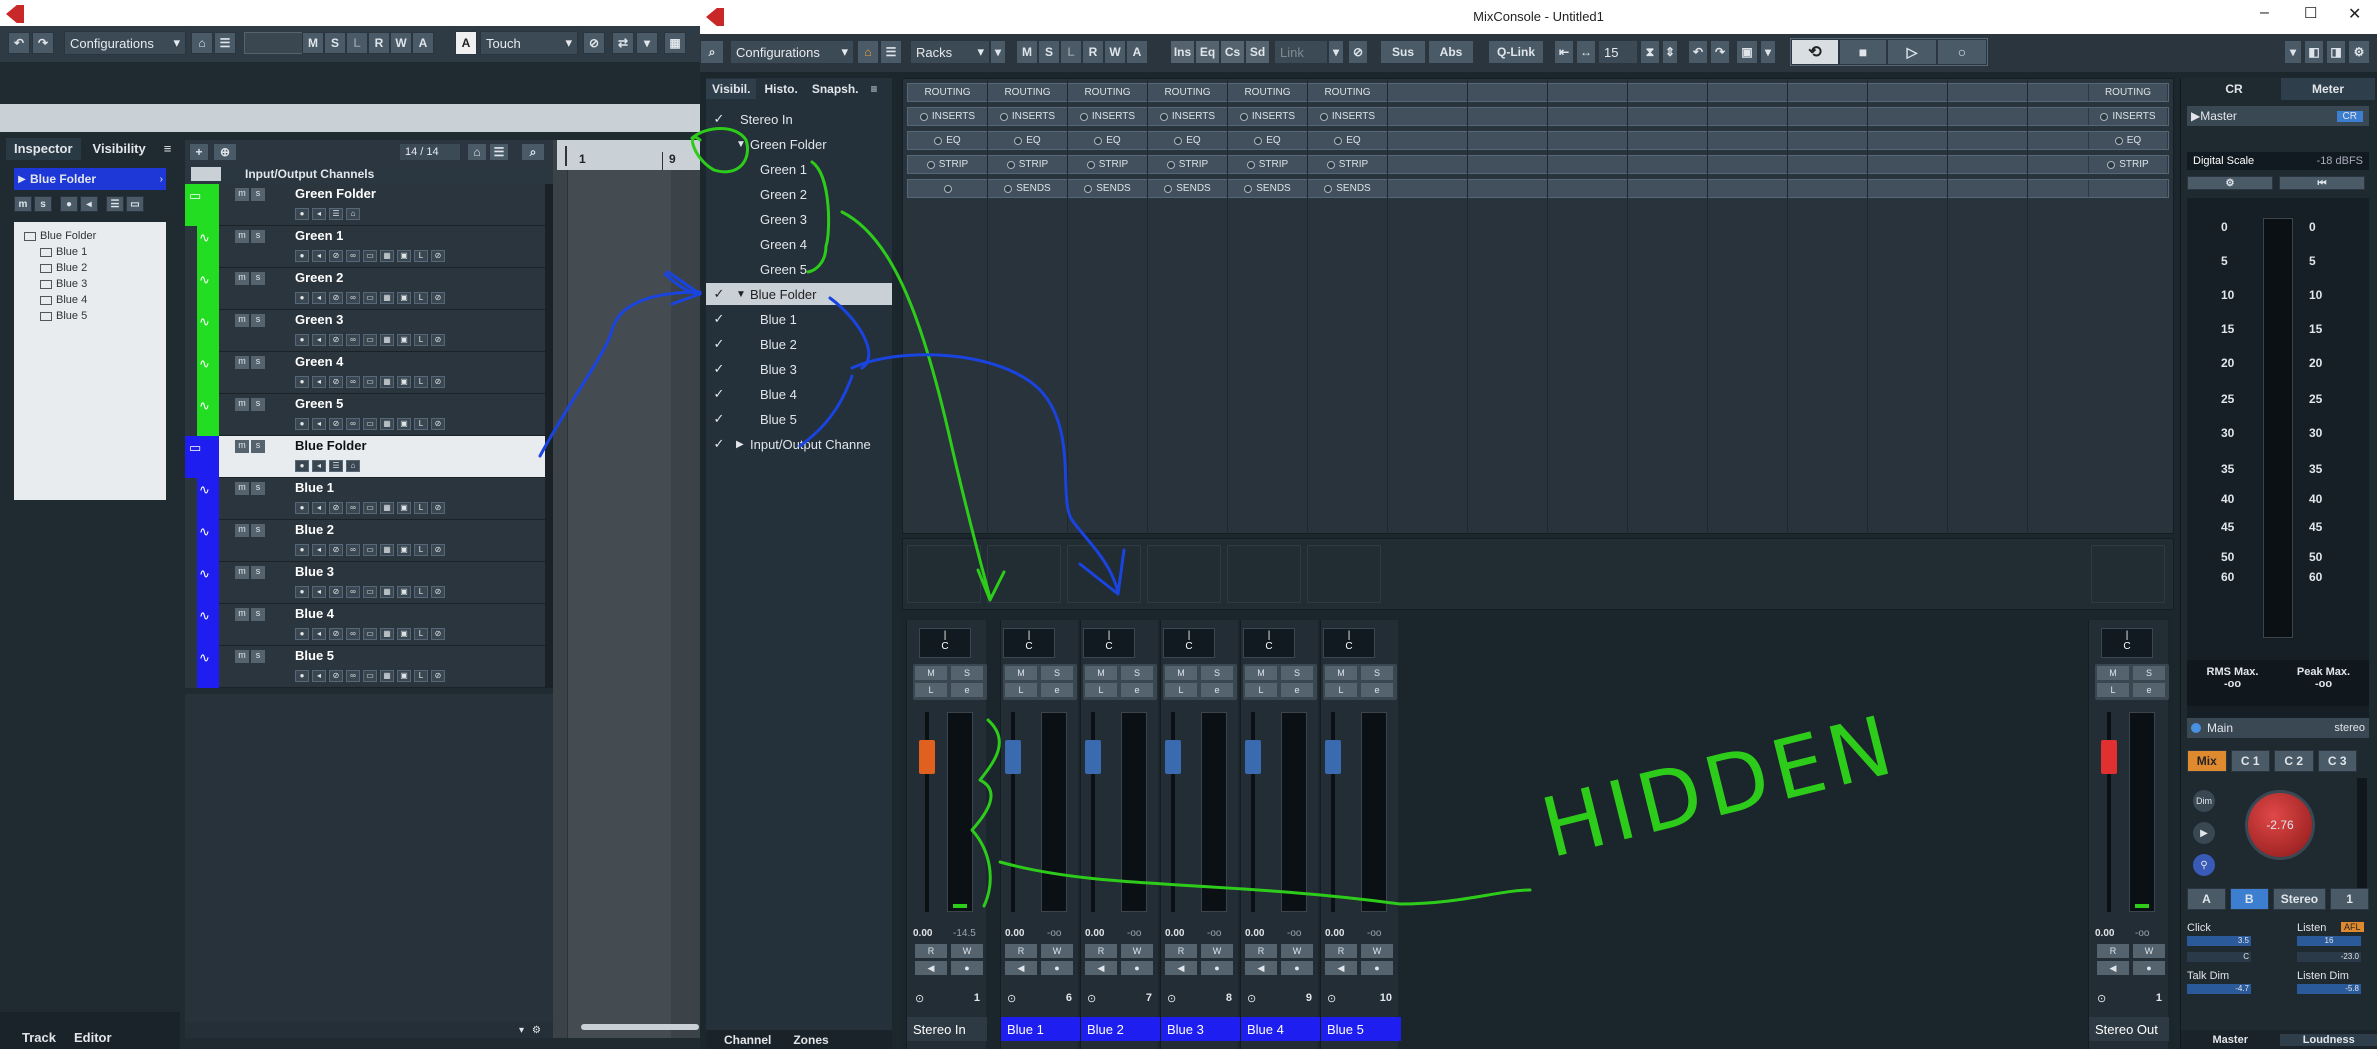 The image size is (2377, 1049). Describe the element at coordinates (1173, 757) in the screenshot. I see `volume-fader` at that location.